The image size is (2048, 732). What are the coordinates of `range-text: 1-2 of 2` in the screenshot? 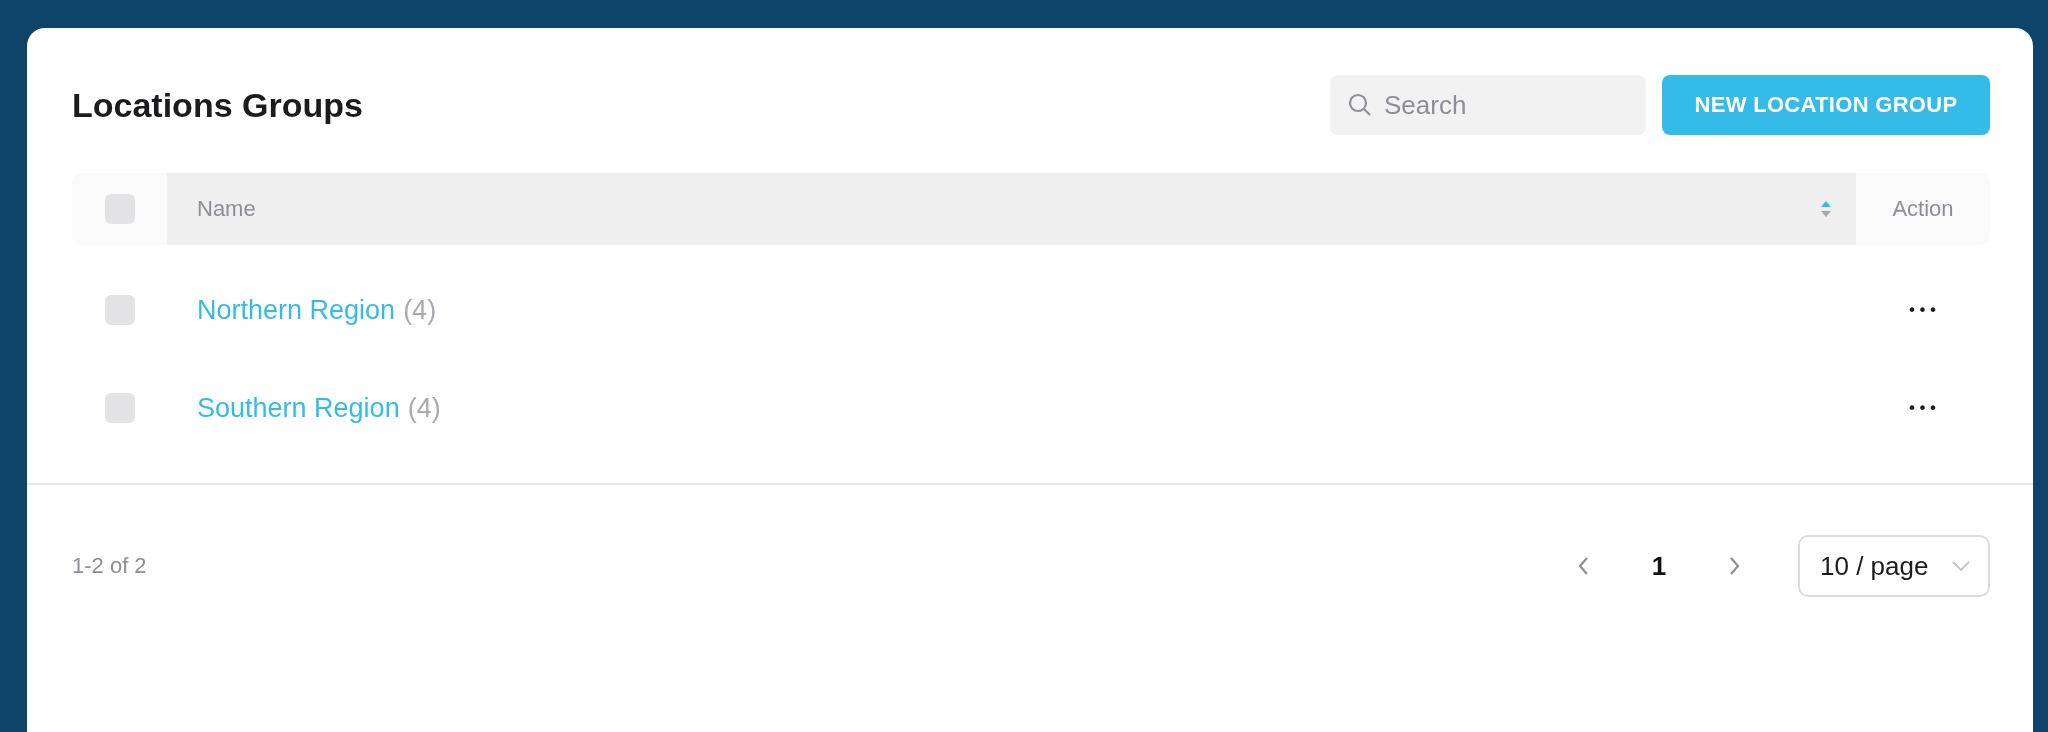 It's located at (110, 566).